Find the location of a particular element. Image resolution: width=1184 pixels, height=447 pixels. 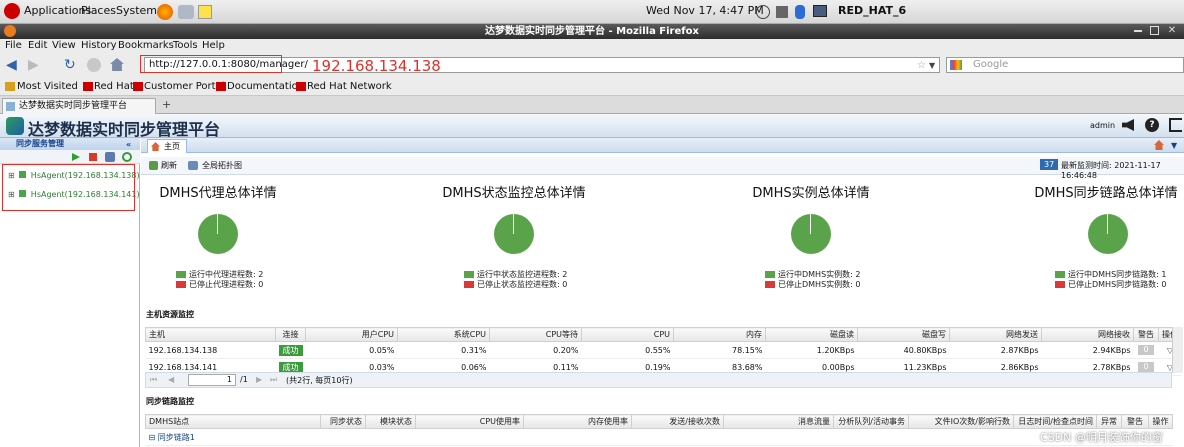

topology-button: 全局拓扑图 is located at coordinates (222, 165).